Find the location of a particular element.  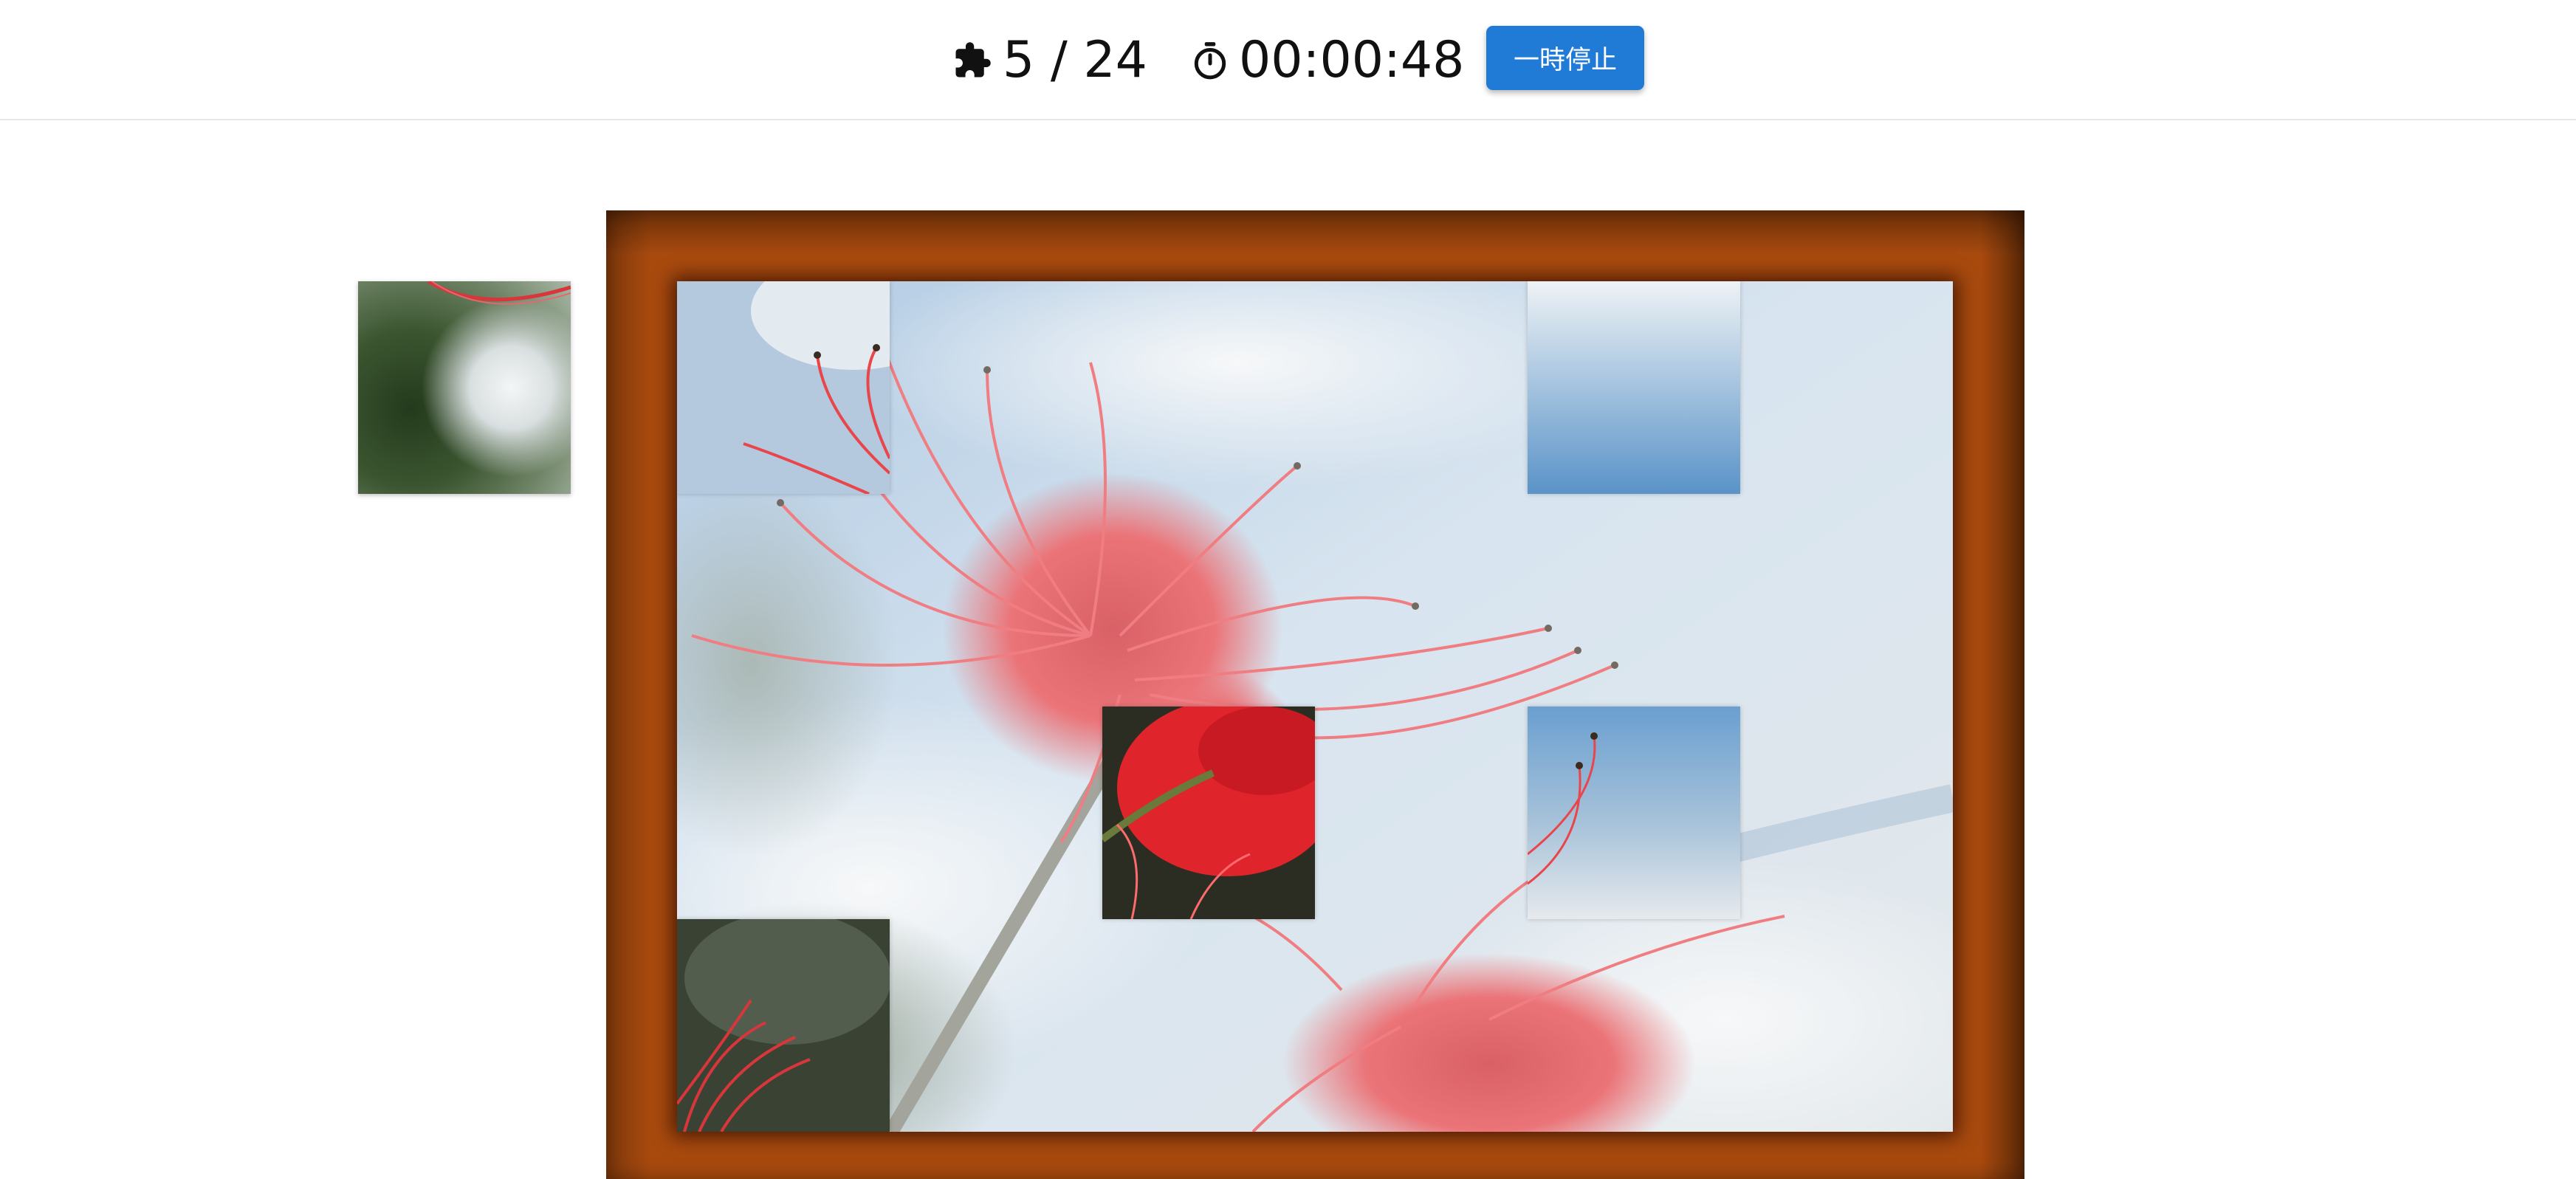

placed-piece-row3-col5 is located at coordinates (1634, 813).